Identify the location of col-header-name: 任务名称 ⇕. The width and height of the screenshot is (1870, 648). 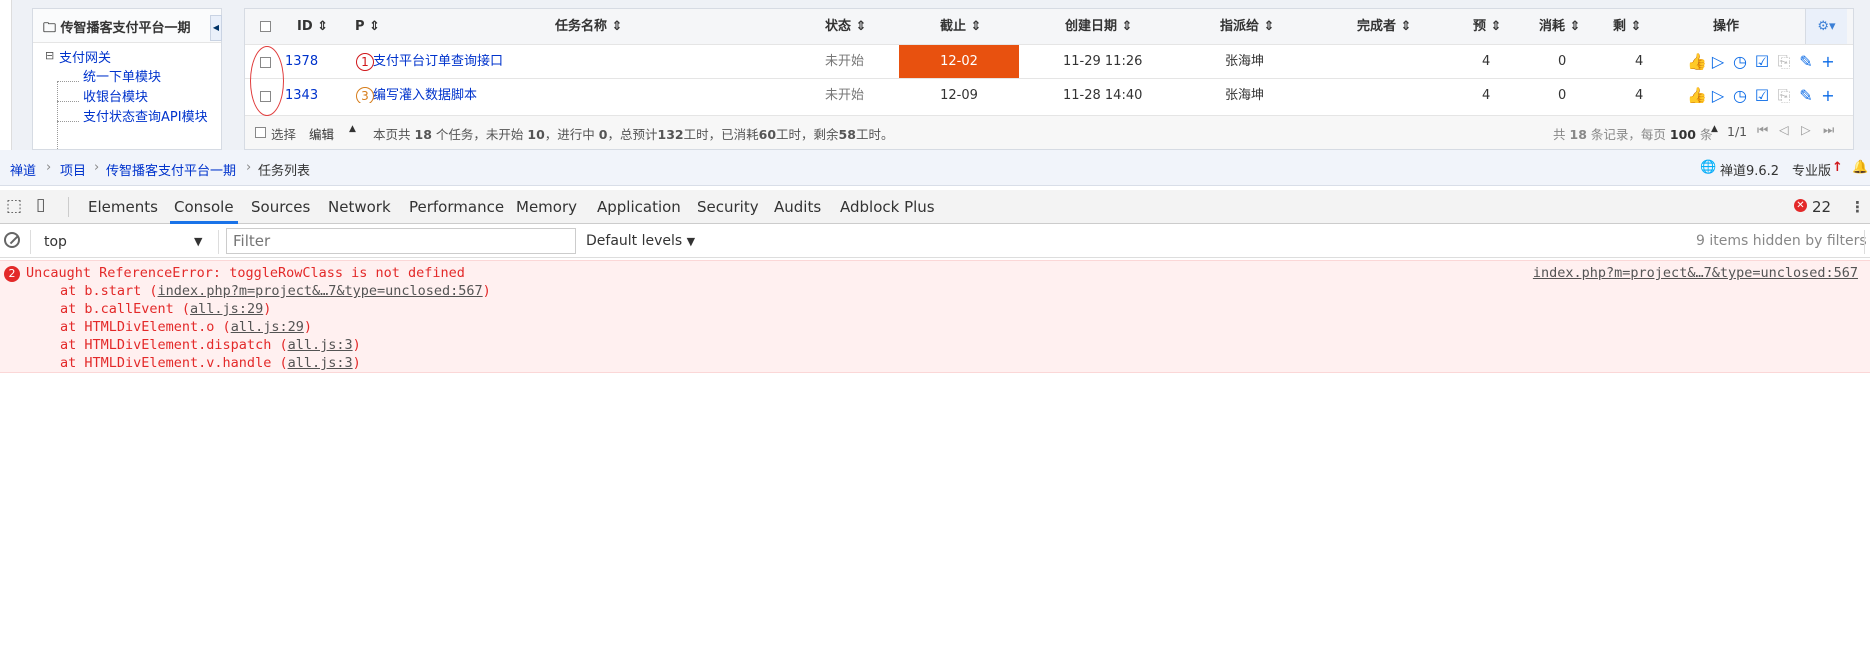
(588, 26).